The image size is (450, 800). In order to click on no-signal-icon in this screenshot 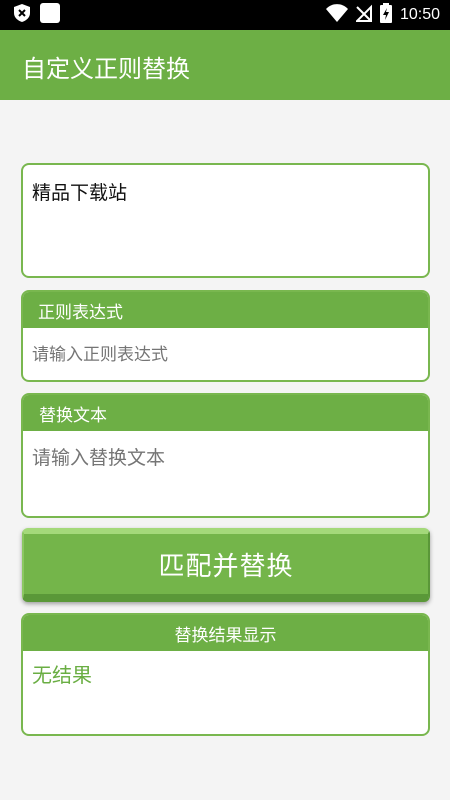, I will do `click(363, 15)`.